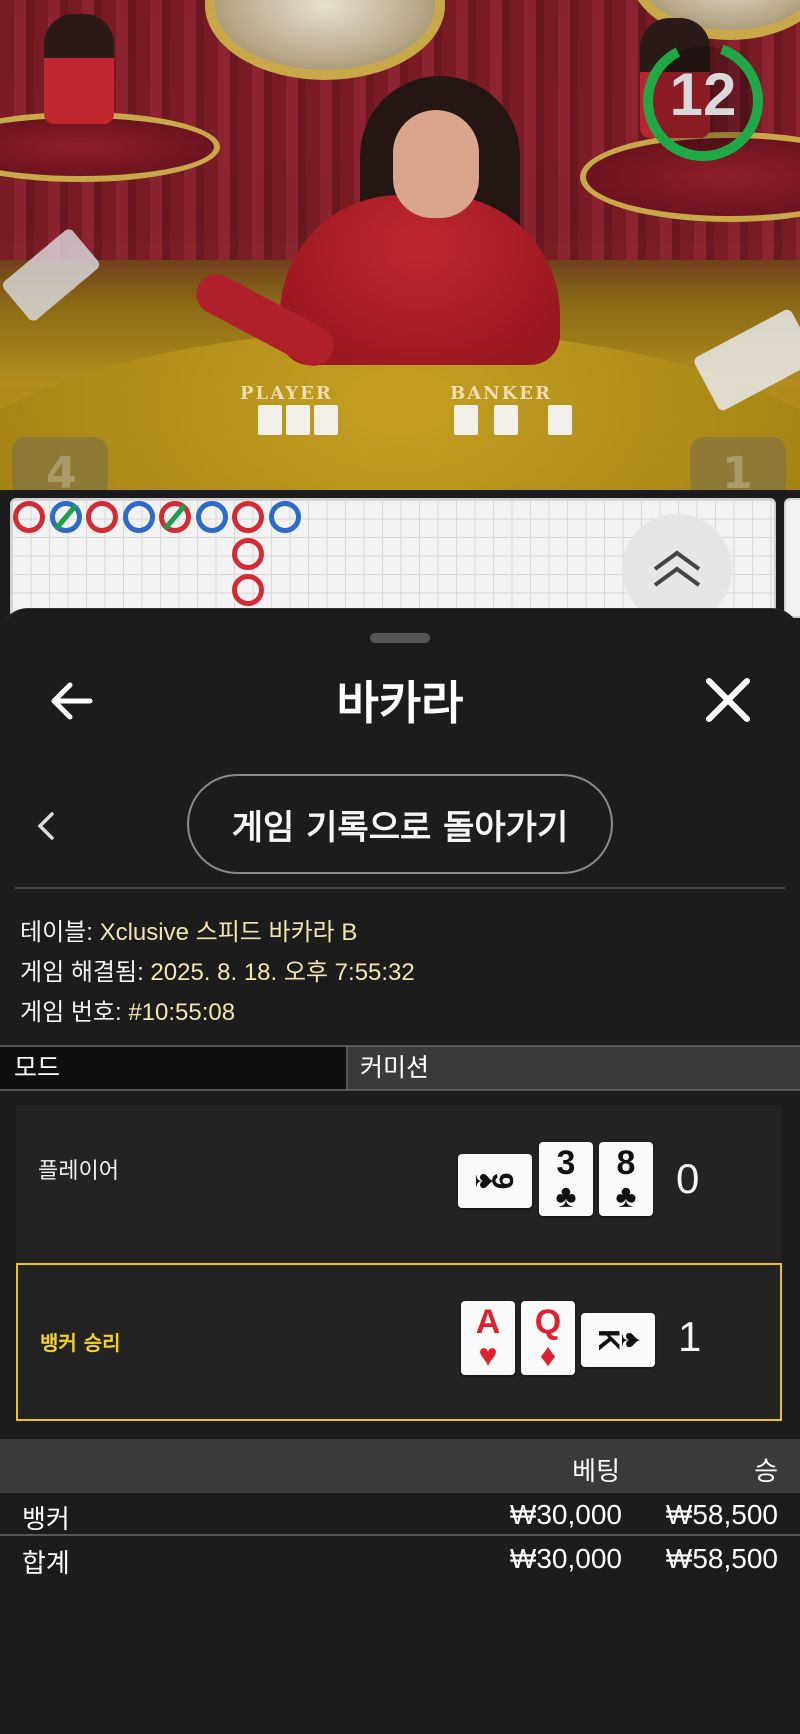 The width and height of the screenshot is (800, 1734). I want to click on card-suit: ♥, so click(488, 1355).